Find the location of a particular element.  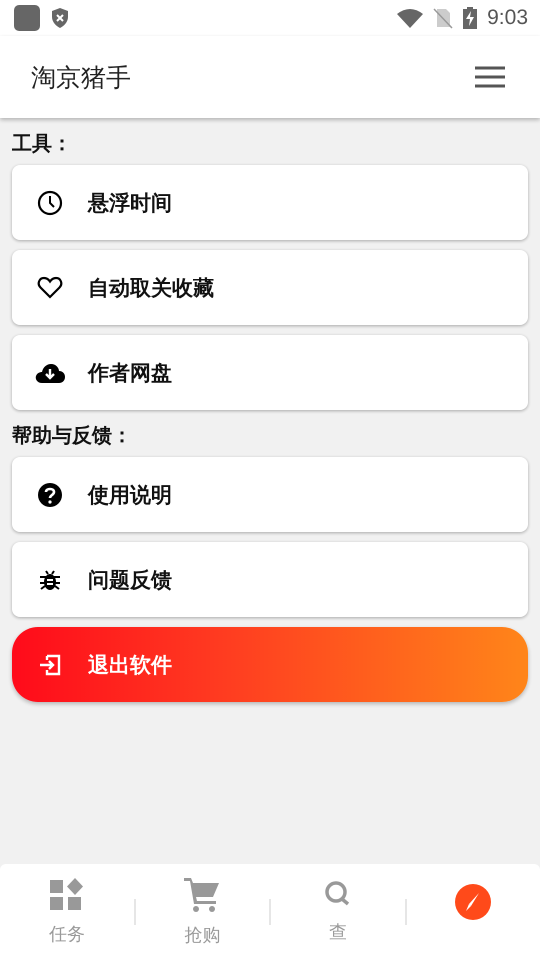

exit-button: 退出软件 is located at coordinates (270, 664).